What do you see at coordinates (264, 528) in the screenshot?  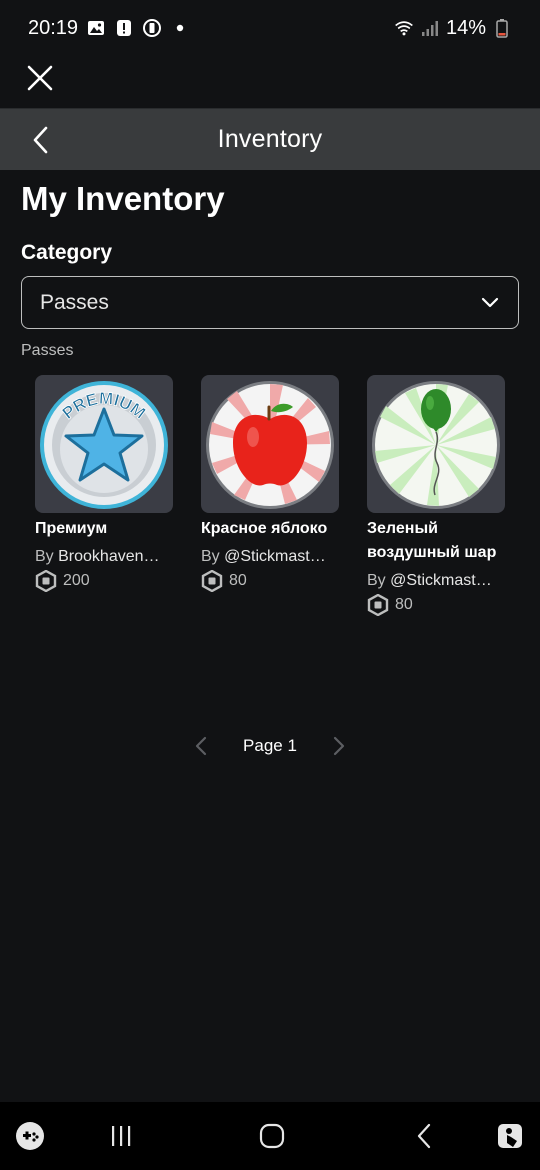 I see `pass-name: Красное яблоко` at bounding box center [264, 528].